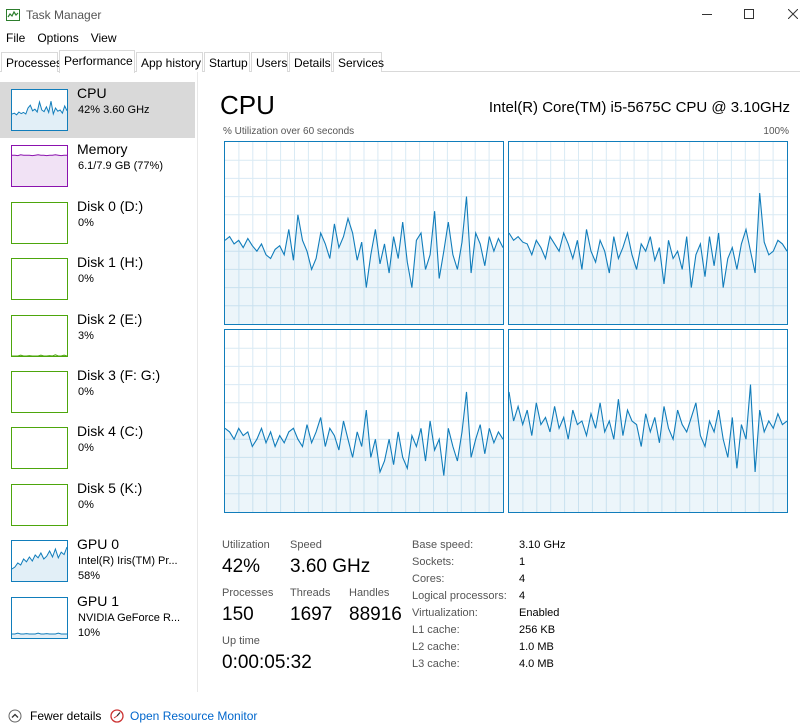  Describe the element at coordinates (267, 662) in the screenshot. I see `uptime-value: 0:00:05:32` at that location.